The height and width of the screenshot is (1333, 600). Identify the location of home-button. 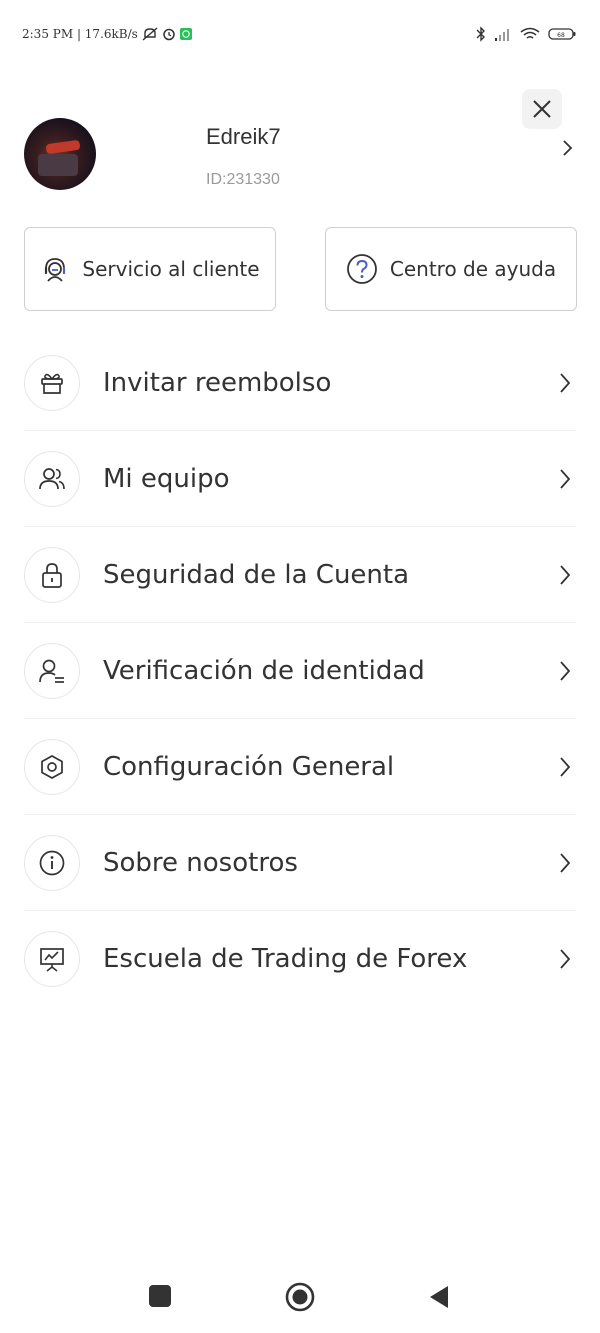
(300, 1297).